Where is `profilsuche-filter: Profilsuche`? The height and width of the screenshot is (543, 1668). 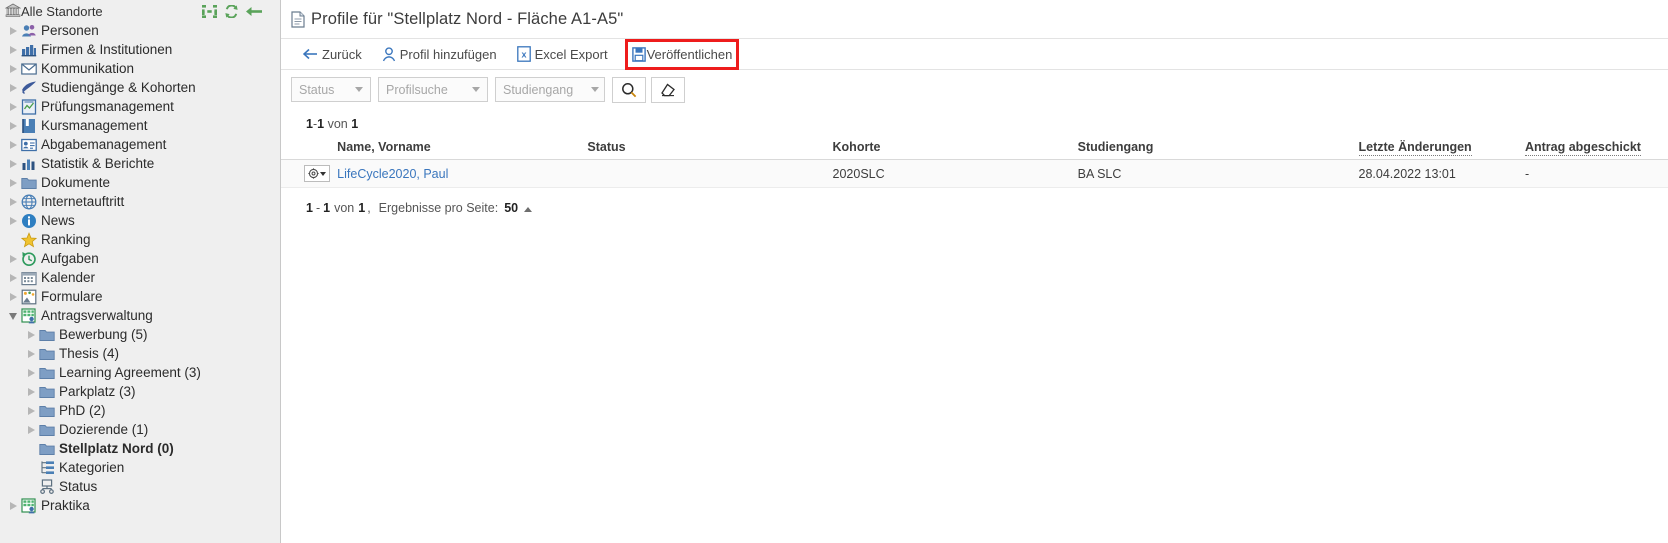 profilsuche-filter: Profilsuche is located at coordinates (433, 89).